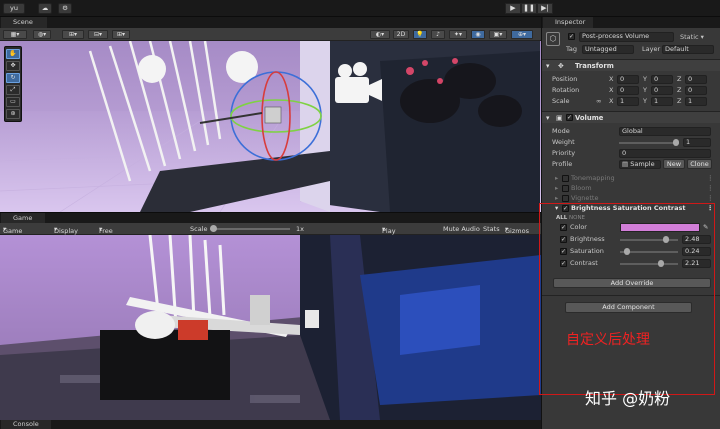 This screenshot has height=429, width=720. I want to click on transform-tool-button: ⊛, so click(13, 114).